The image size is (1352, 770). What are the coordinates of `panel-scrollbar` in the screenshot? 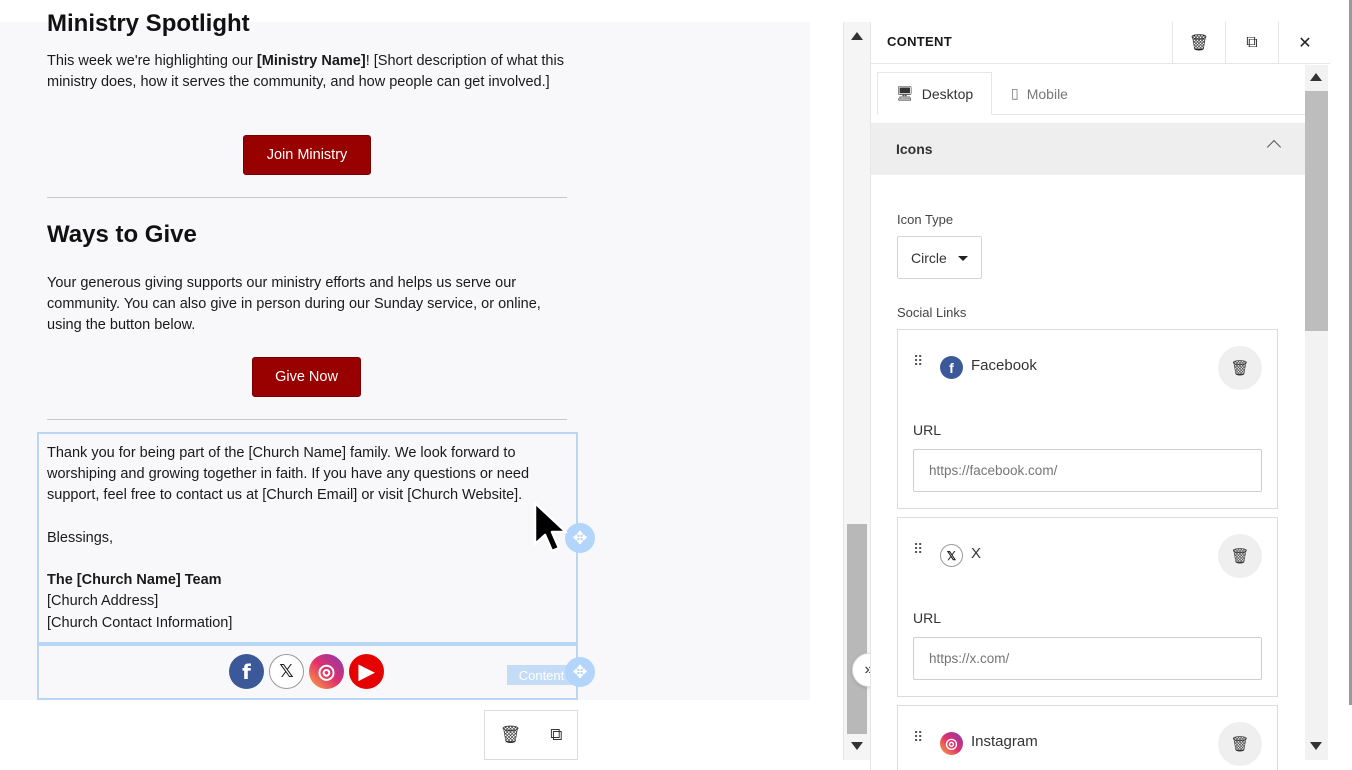 It's located at (1316, 412).